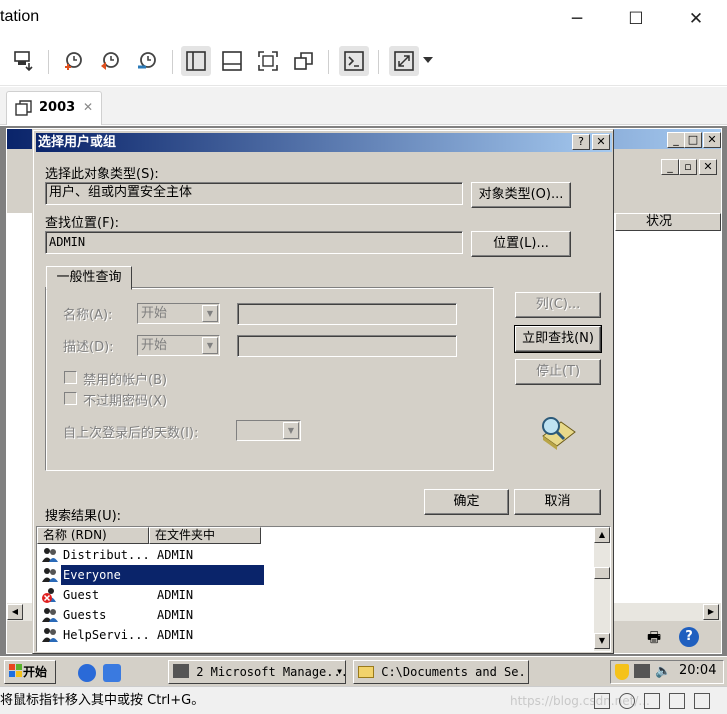 The height and width of the screenshot is (714, 727). Describe the element at coordinates (88, 315) in the screenshot. I see `name-label: 名称(A):` at that location.